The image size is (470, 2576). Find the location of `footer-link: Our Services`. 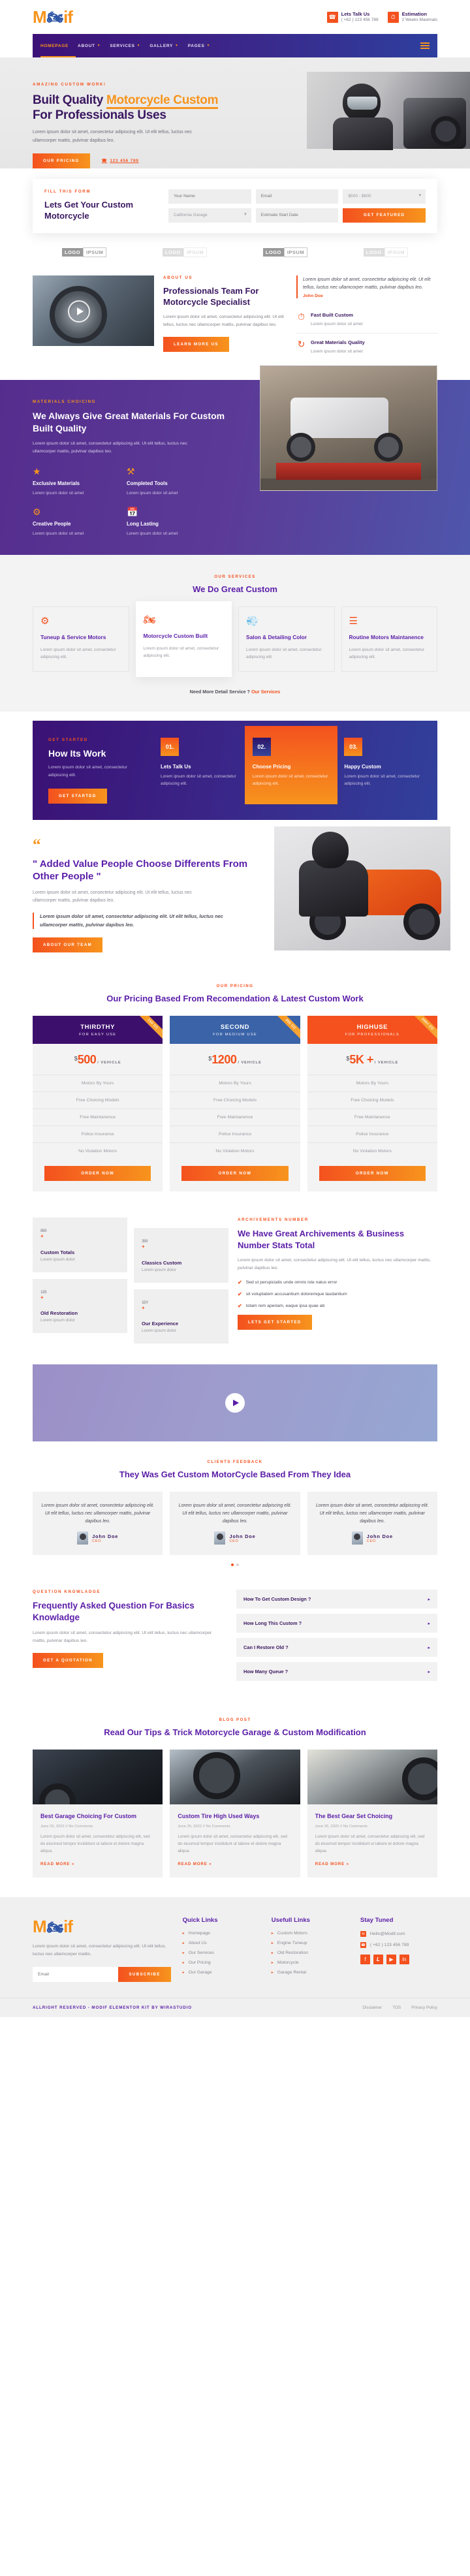

footer-link: Our Services is located at coordinates (201, 1953).